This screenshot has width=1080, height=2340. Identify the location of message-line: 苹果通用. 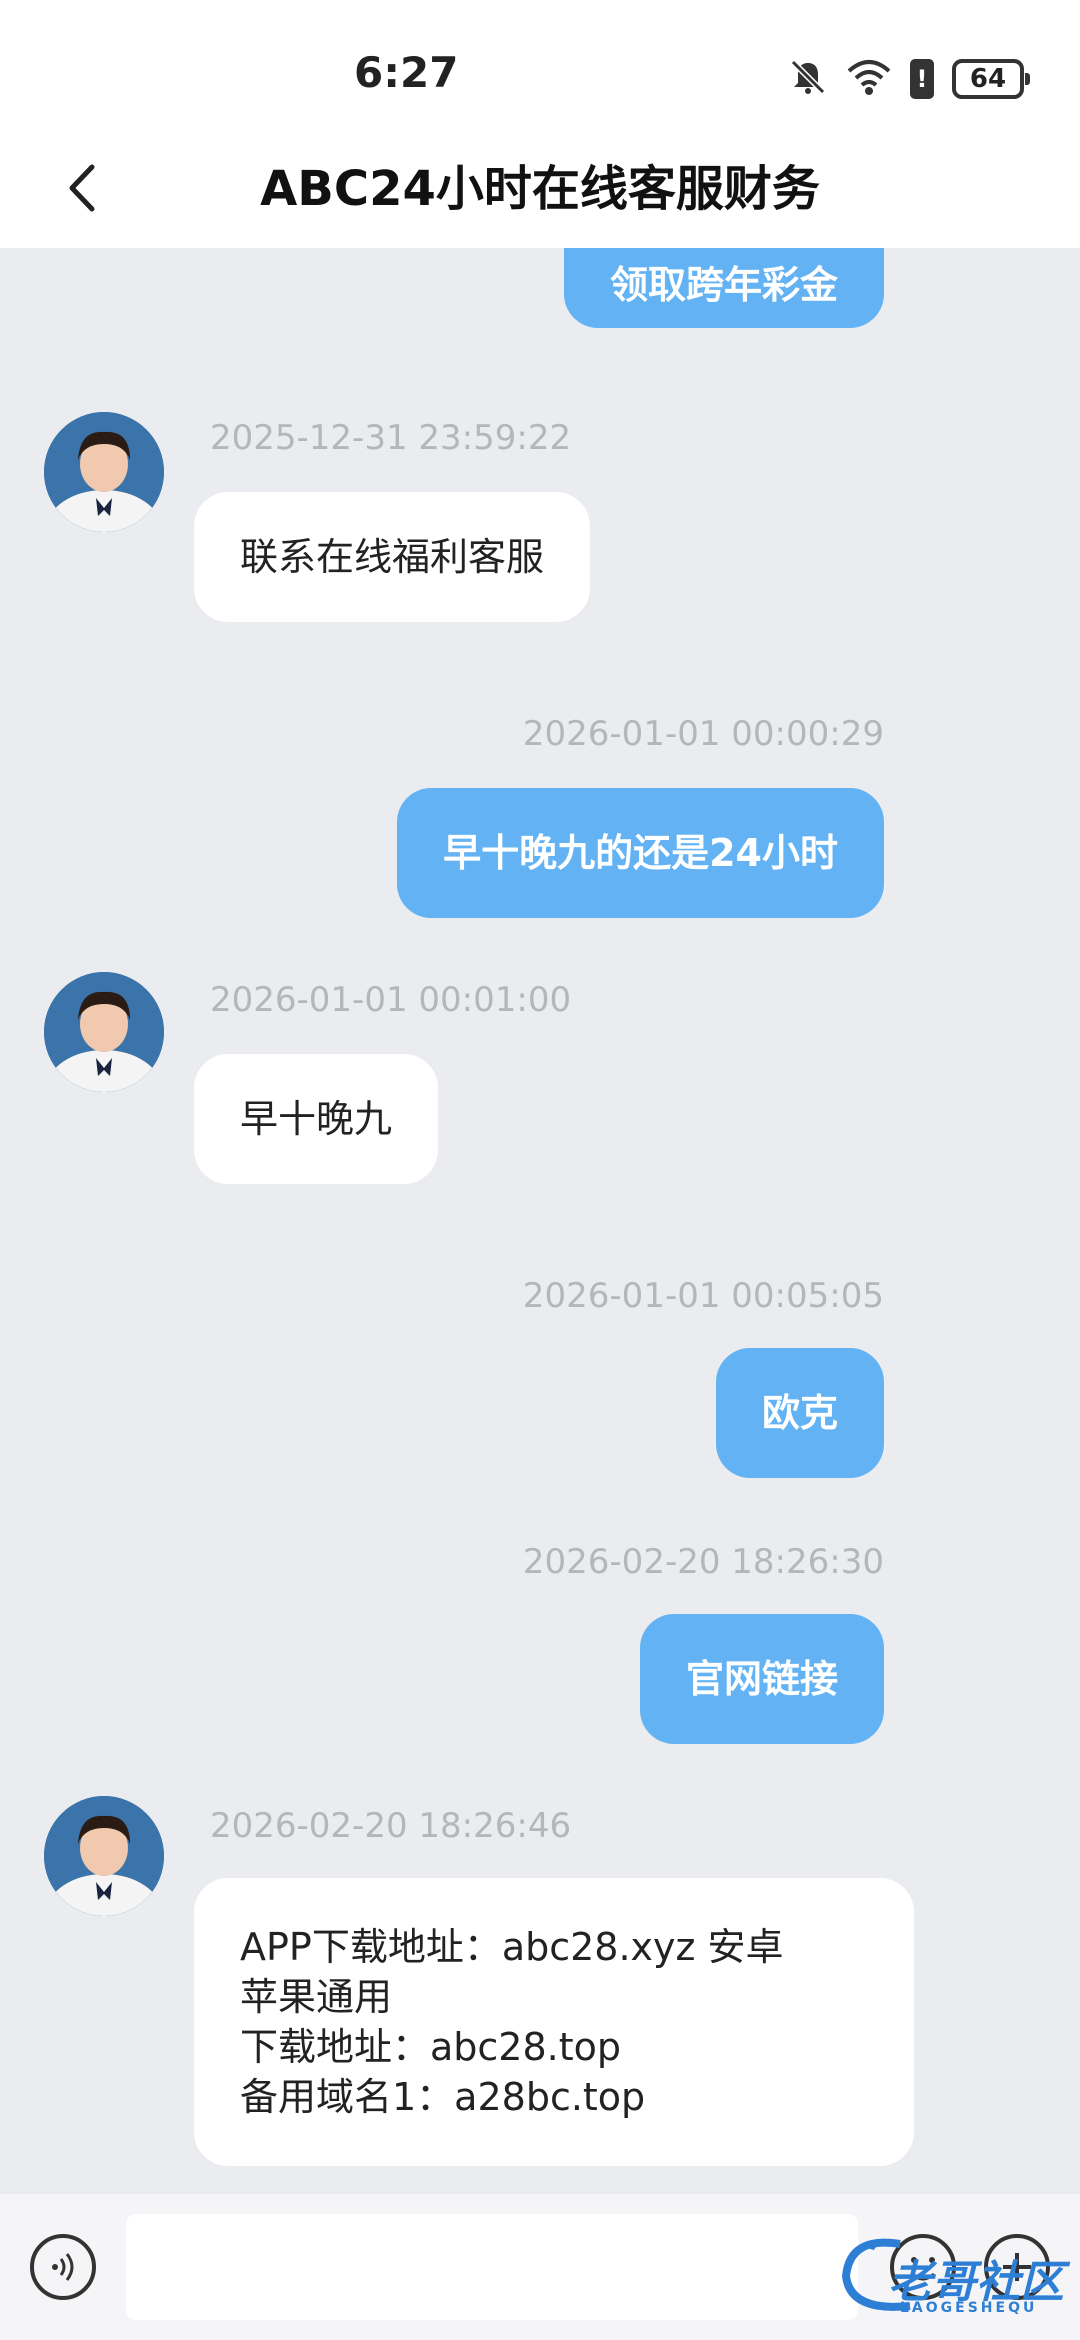
(316, 1997).